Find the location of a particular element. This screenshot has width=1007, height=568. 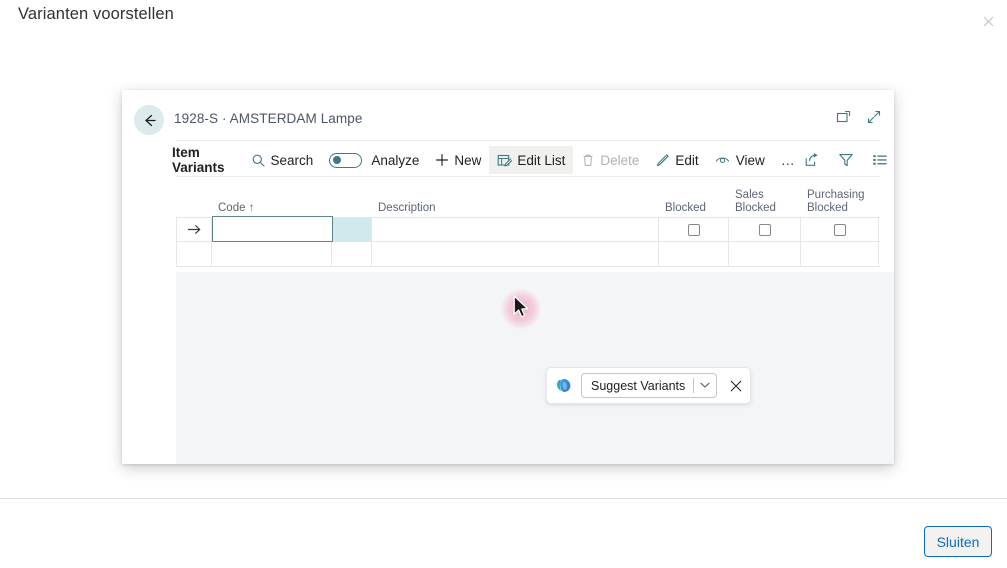

code-input is located at coordinates (272, 229).